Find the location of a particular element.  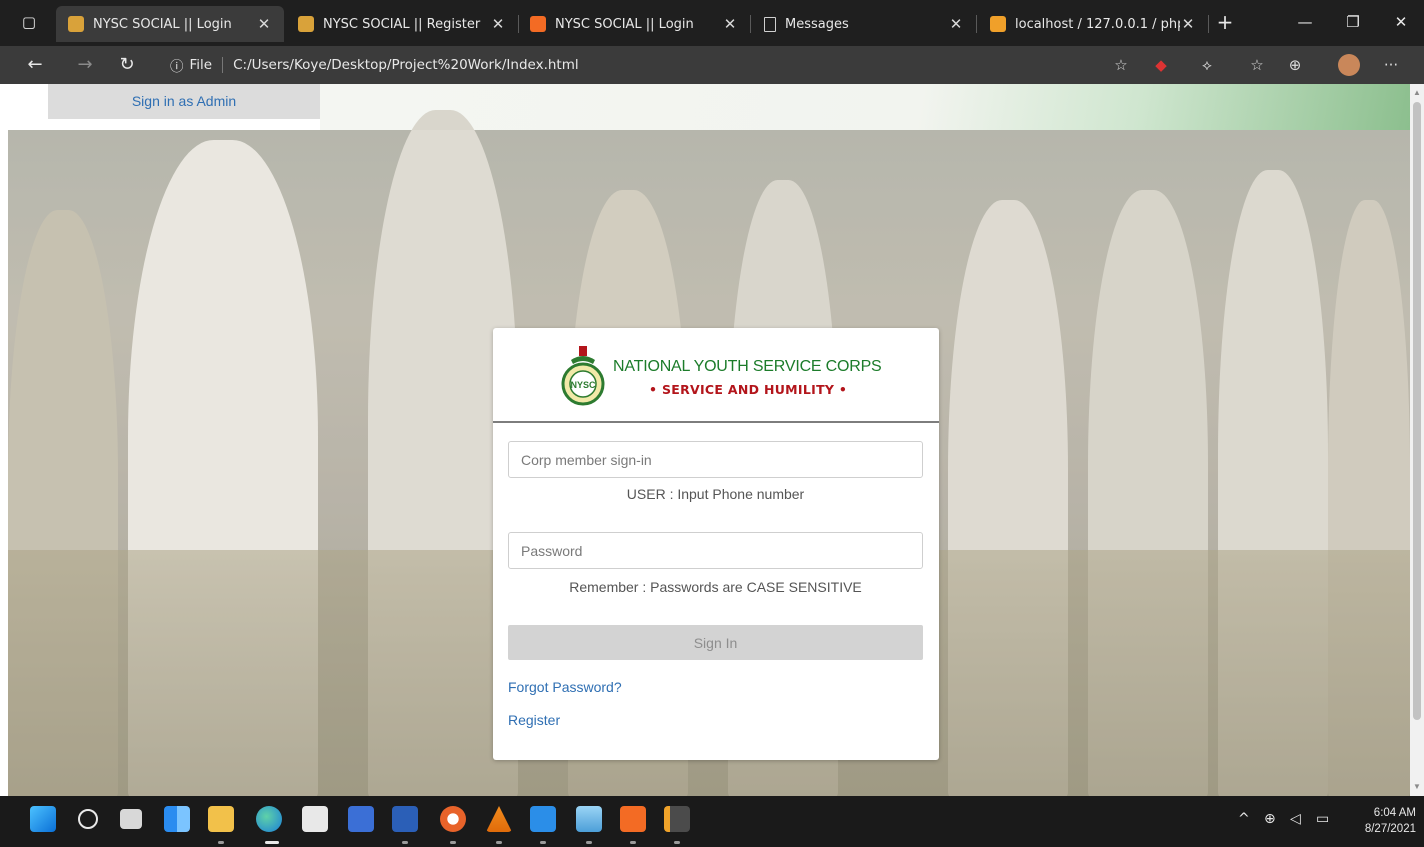

clock-date: 8/27/2021 is located at coordinates (1390, 829).